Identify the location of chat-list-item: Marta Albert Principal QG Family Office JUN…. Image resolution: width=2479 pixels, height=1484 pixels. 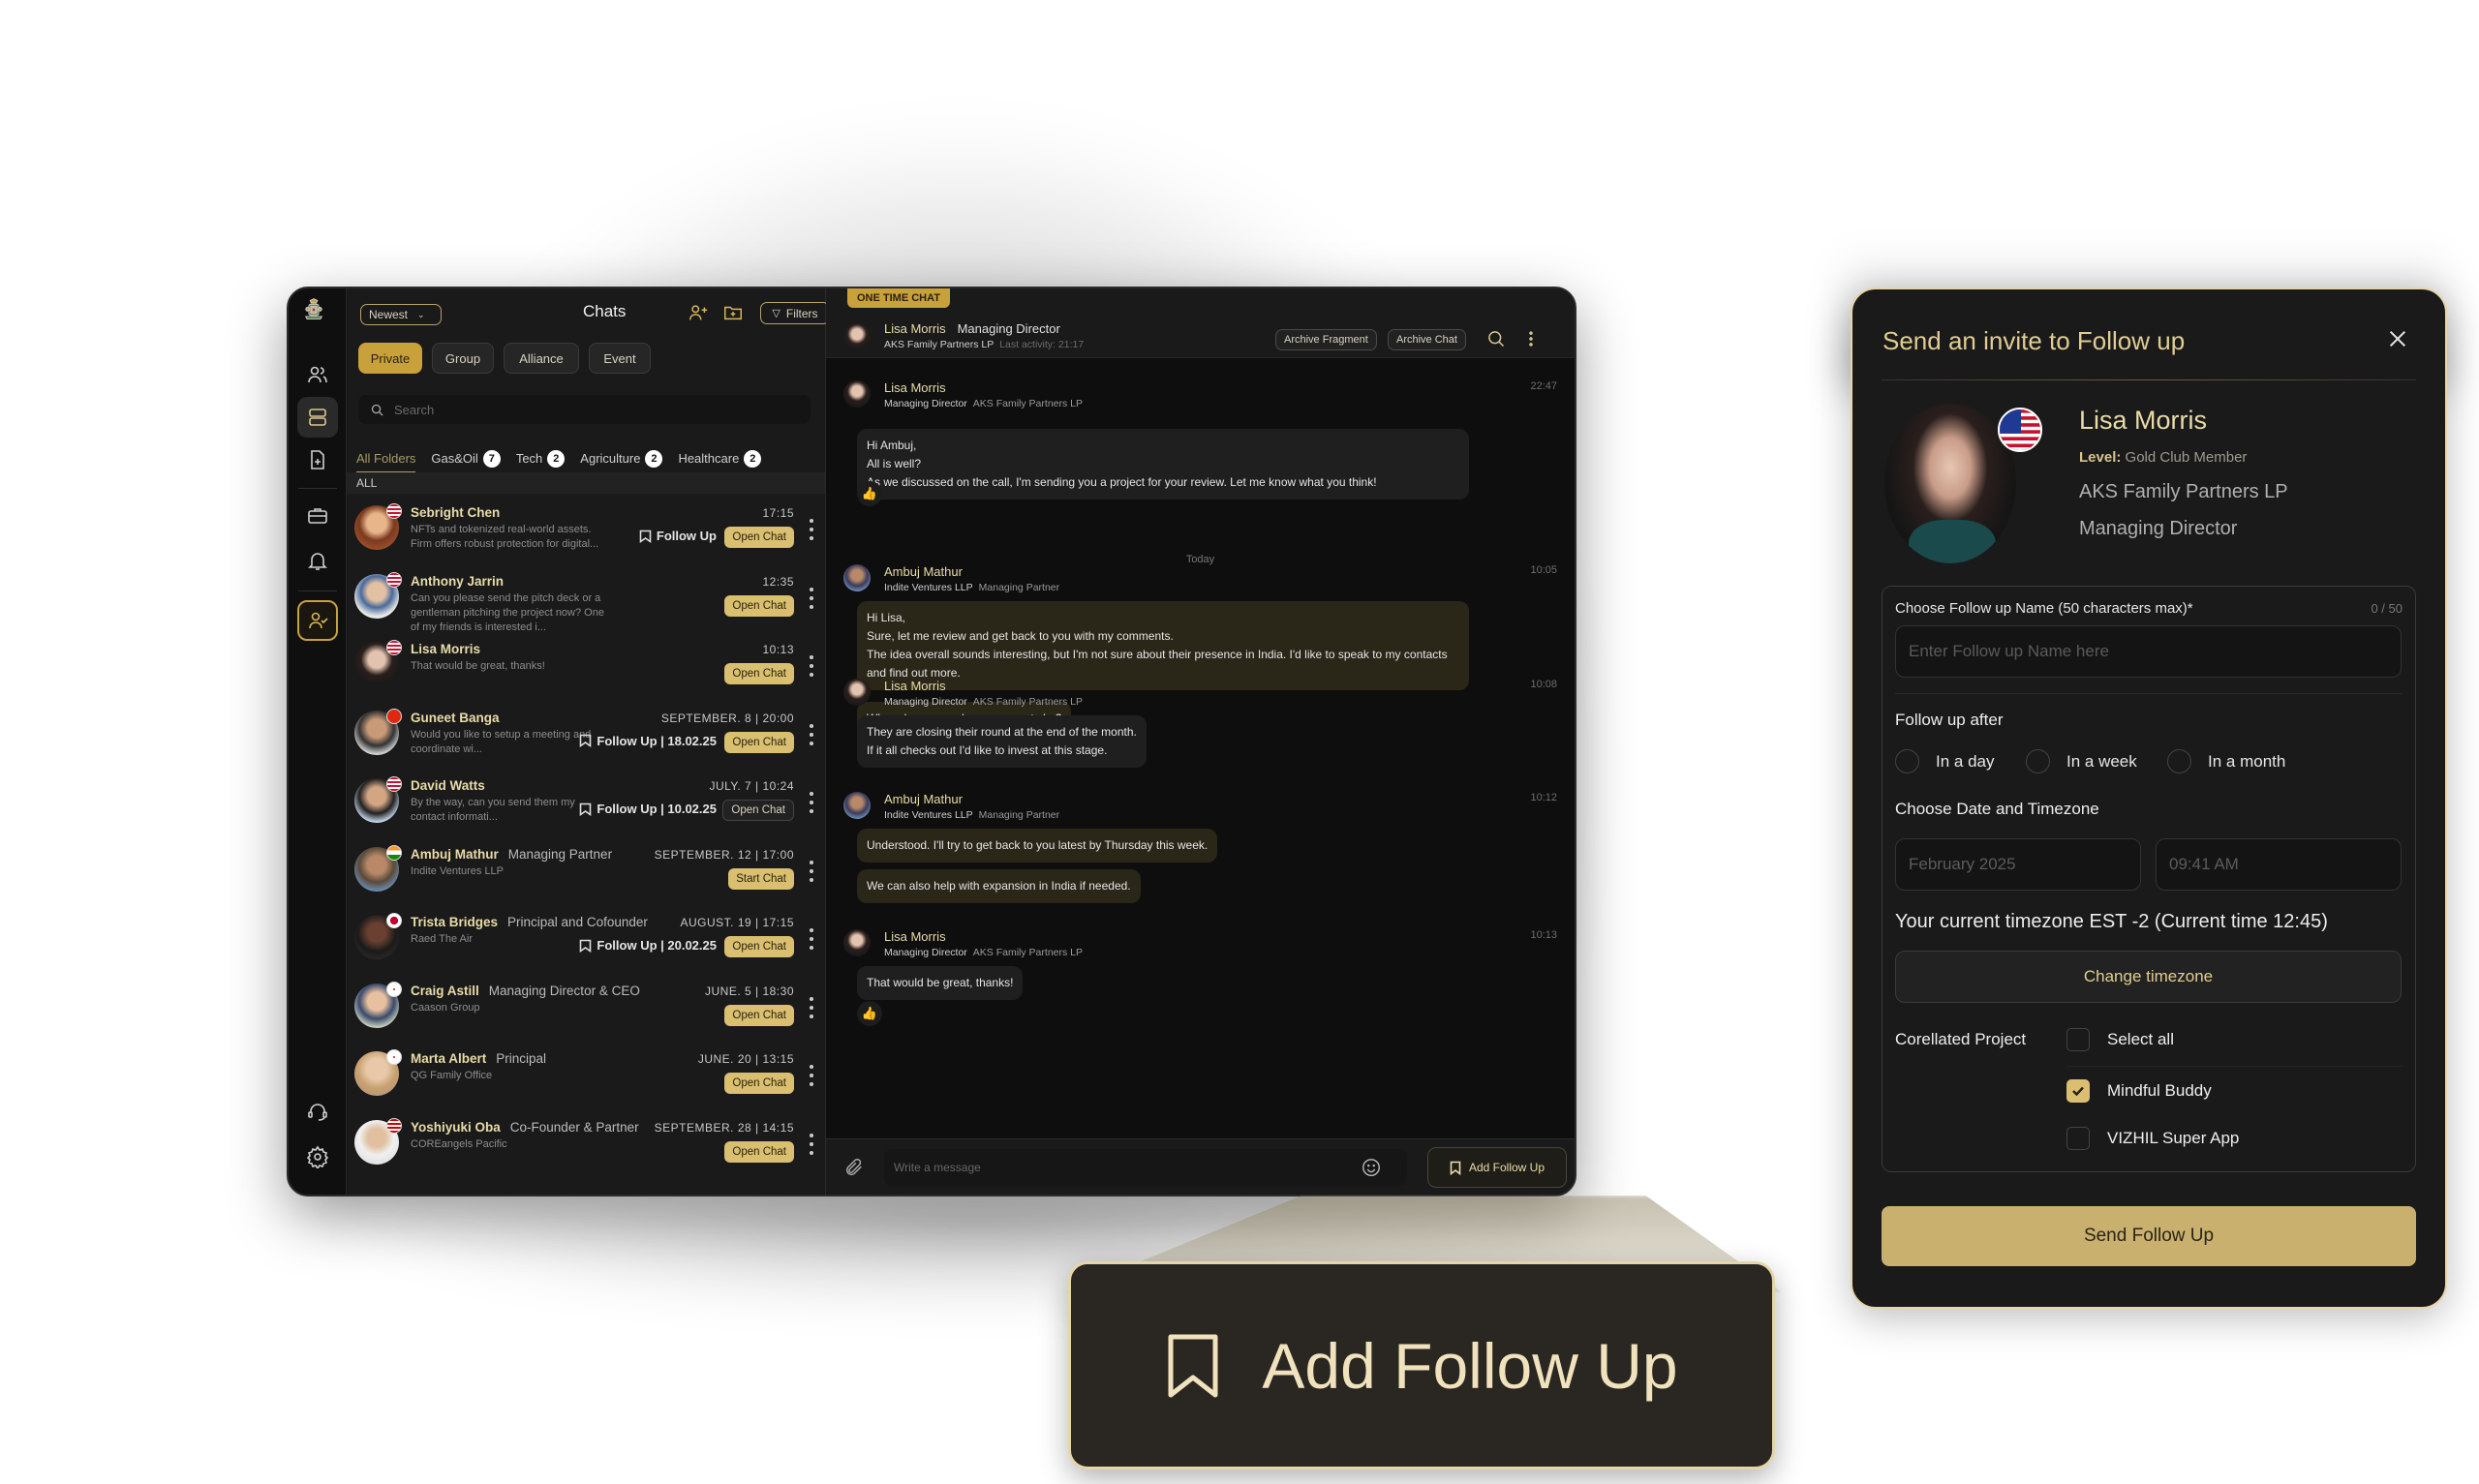
(586, 1078).